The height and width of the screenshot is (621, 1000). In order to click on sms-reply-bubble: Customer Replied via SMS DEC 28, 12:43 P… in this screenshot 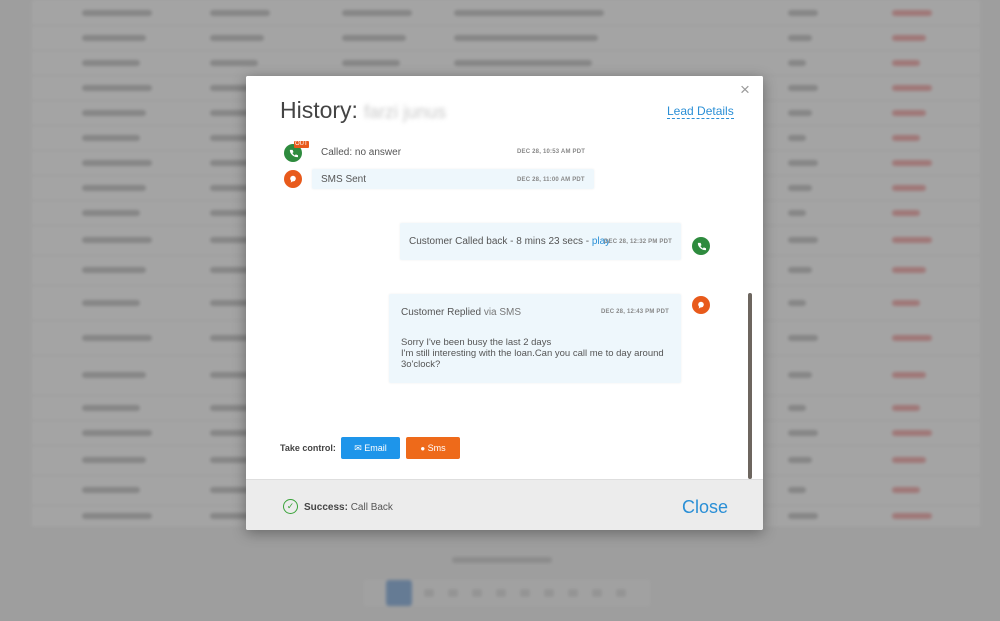, I will do `click(535, 338)`.